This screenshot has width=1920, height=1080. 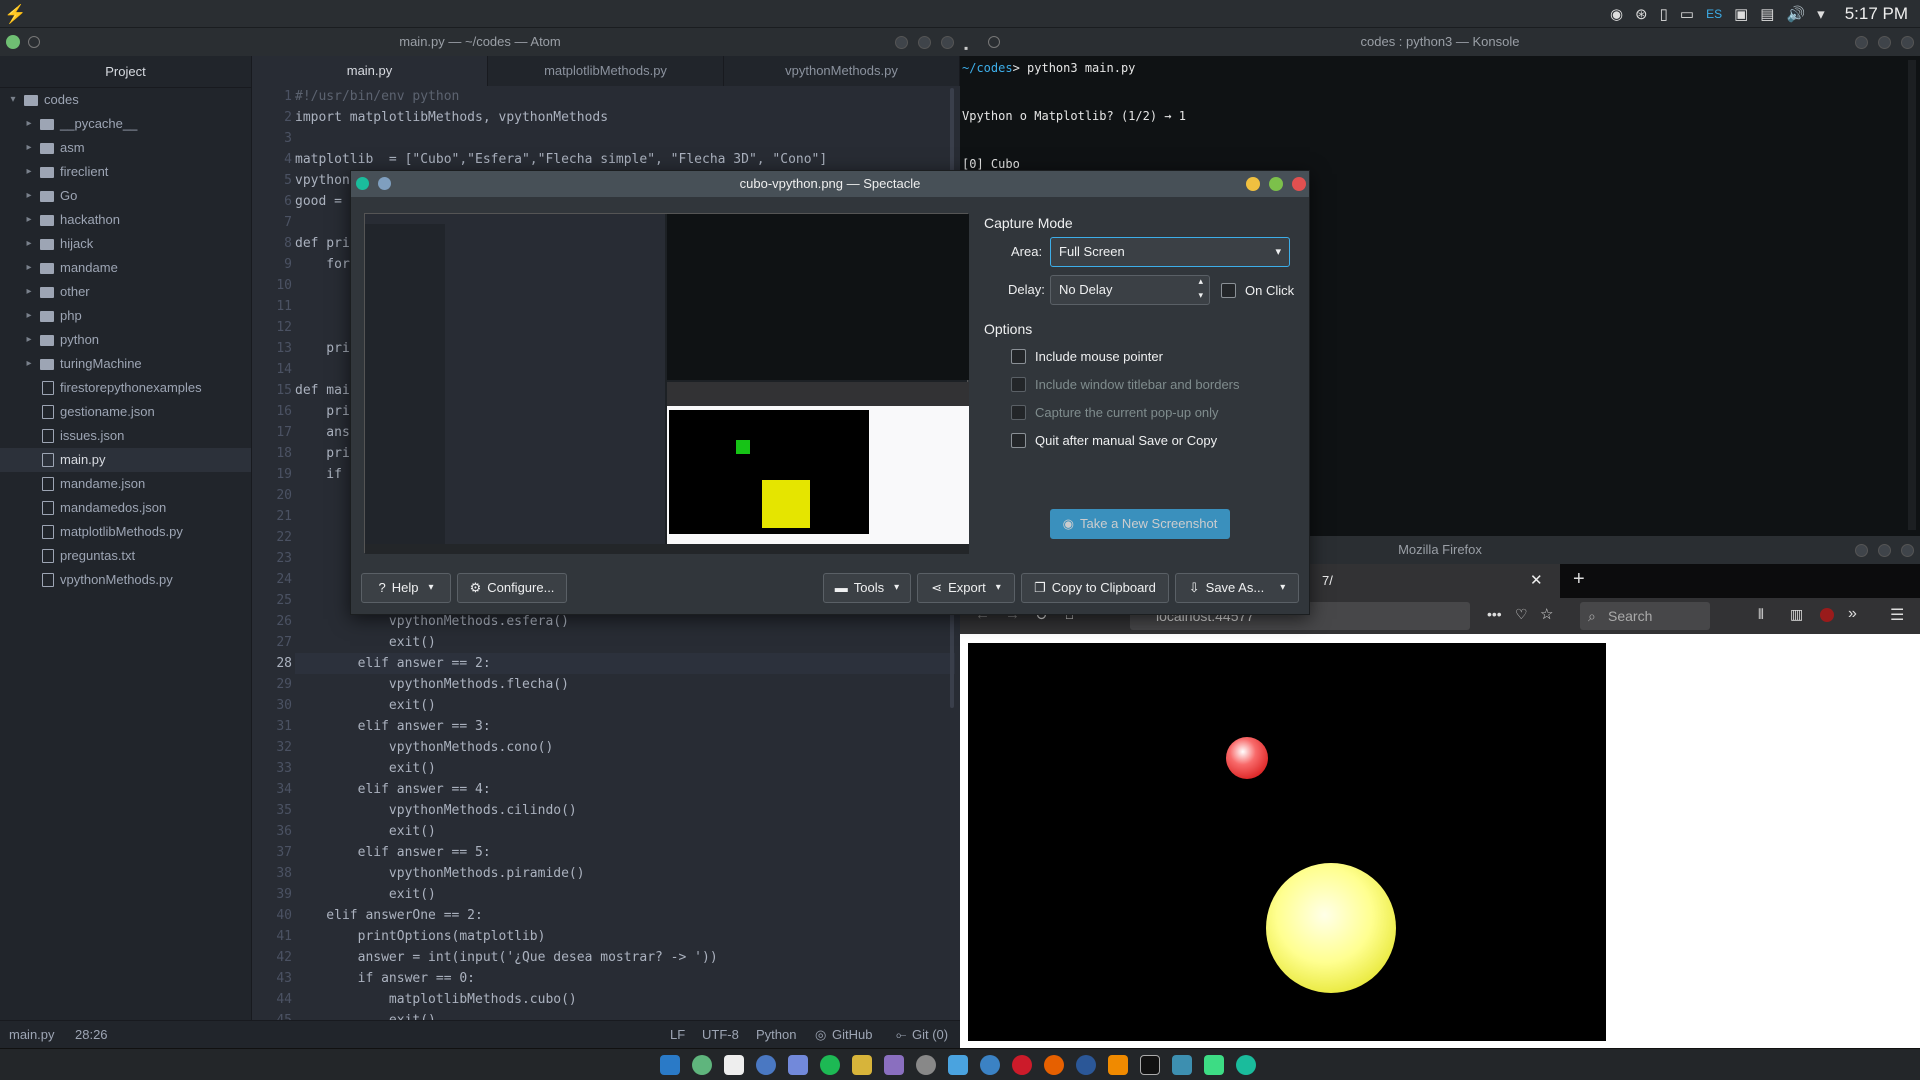 What do you see at coordinates (125, 148) in the screenshot?
I see `tree-folder: ▸ asm` at bounding box center [125, 148].